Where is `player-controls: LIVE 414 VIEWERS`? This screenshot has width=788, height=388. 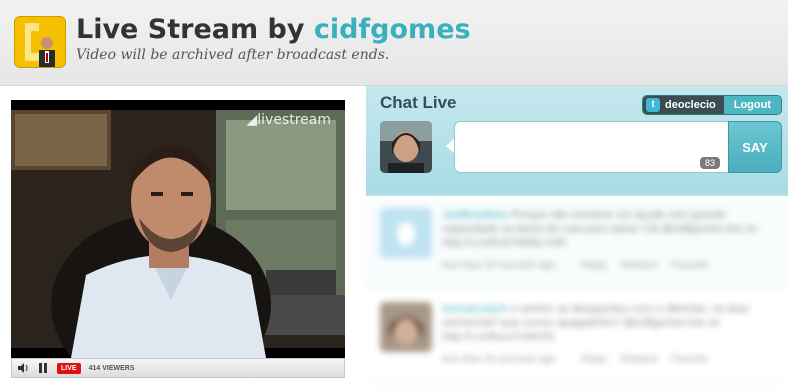
player-controls: LIVE 414 VIEWERS is located at coordinates (178, 368).